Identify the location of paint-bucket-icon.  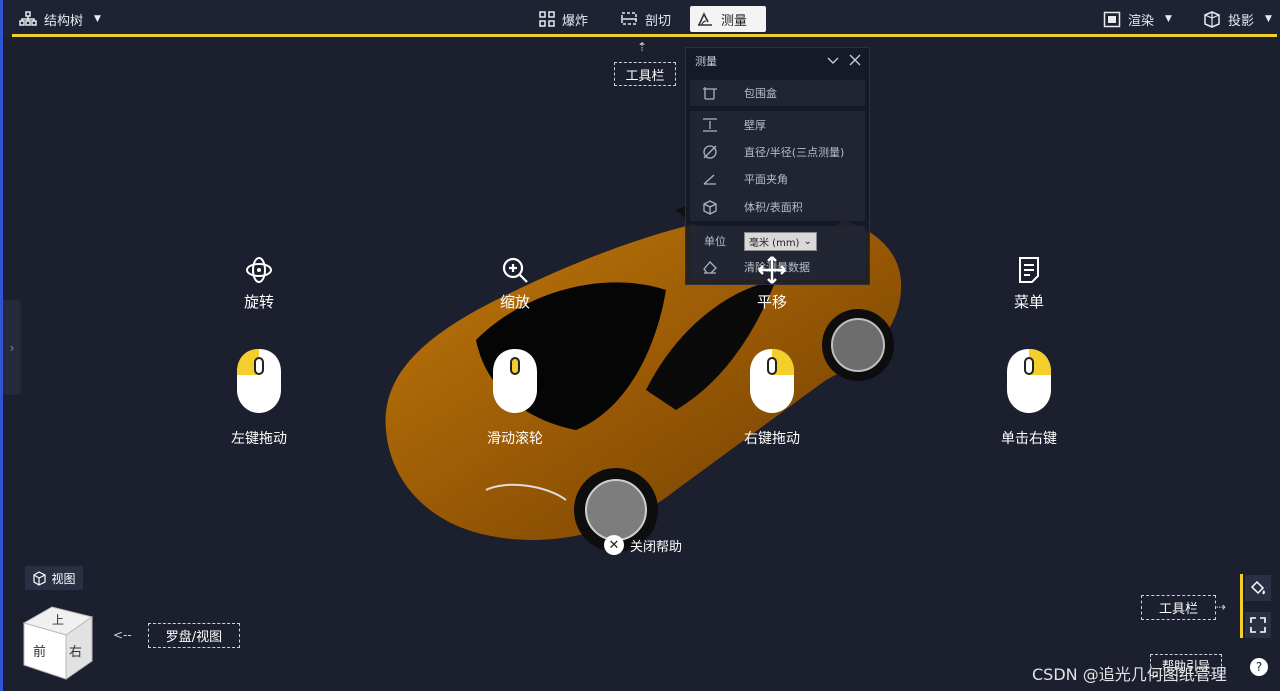
(1257, 587).